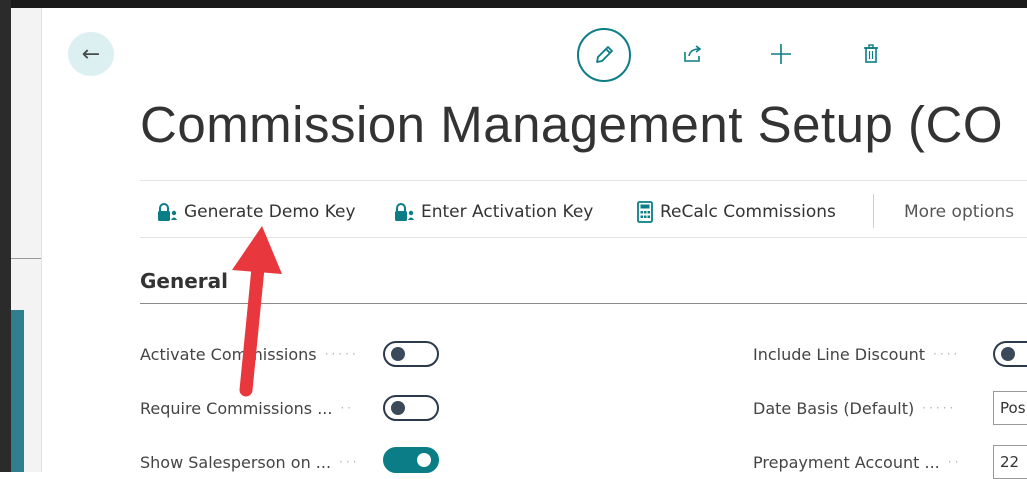 This screenshot has width=1027, height=479. Describe the element at coordinates (257, 311) in the screenshot. I see `annotation-arrow-icon` at that location.